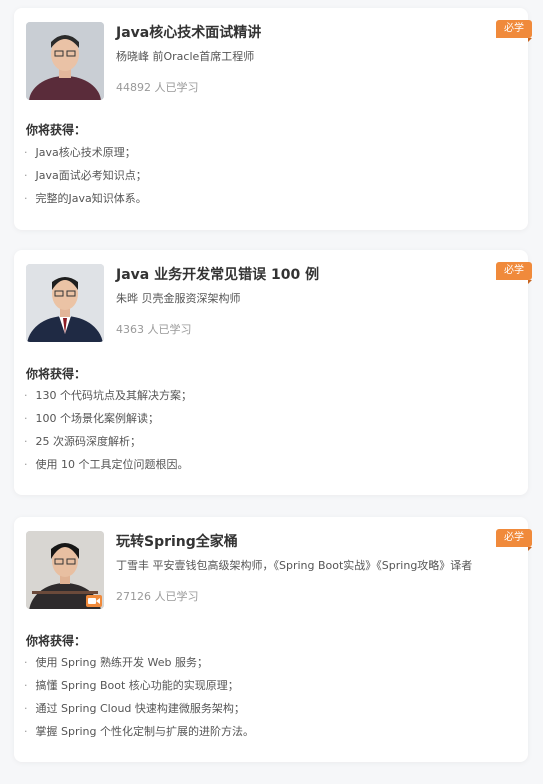 This screenshot has width=543, height=784. What do you see at coordinates (157, 87) in the screenshot?
I see `learner-count: 44892 人已学习` at bounding box center [157, 87].